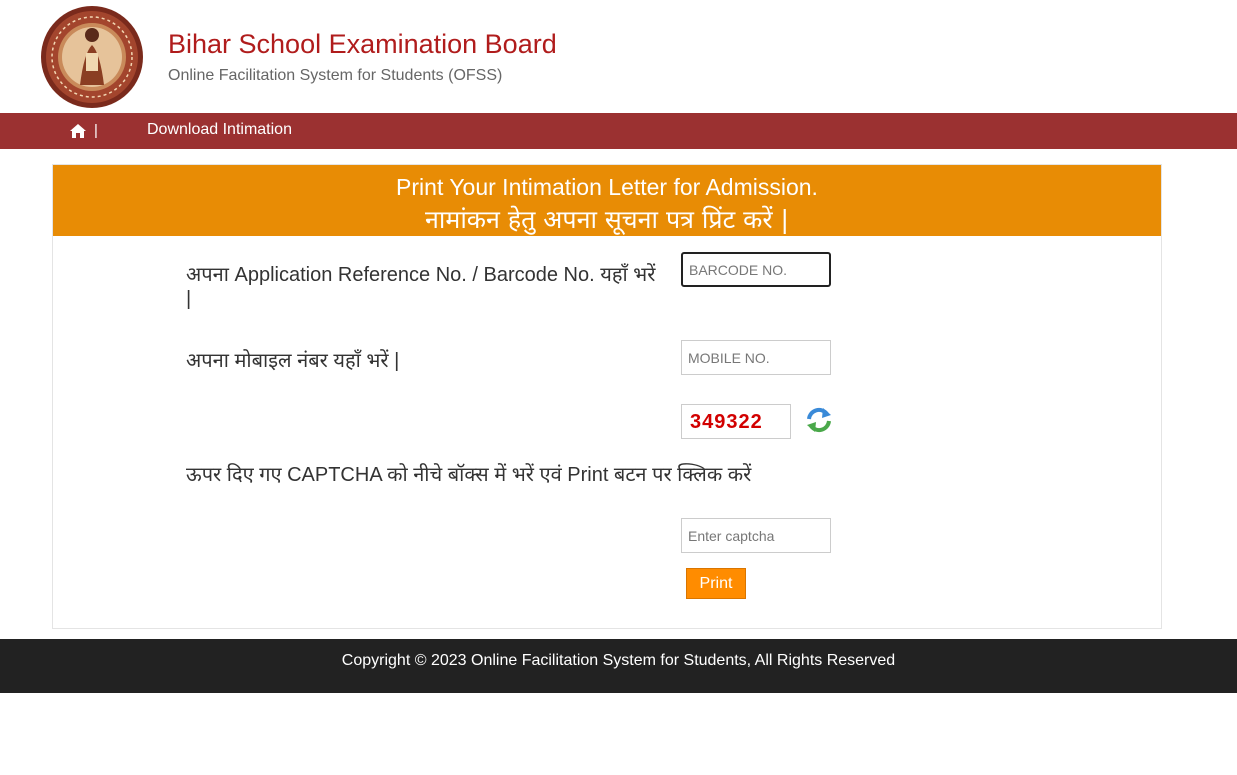  I want to click on mobile-label: अपना मोबाइल नंबर यहाँ भरें |, so click(293, 361).